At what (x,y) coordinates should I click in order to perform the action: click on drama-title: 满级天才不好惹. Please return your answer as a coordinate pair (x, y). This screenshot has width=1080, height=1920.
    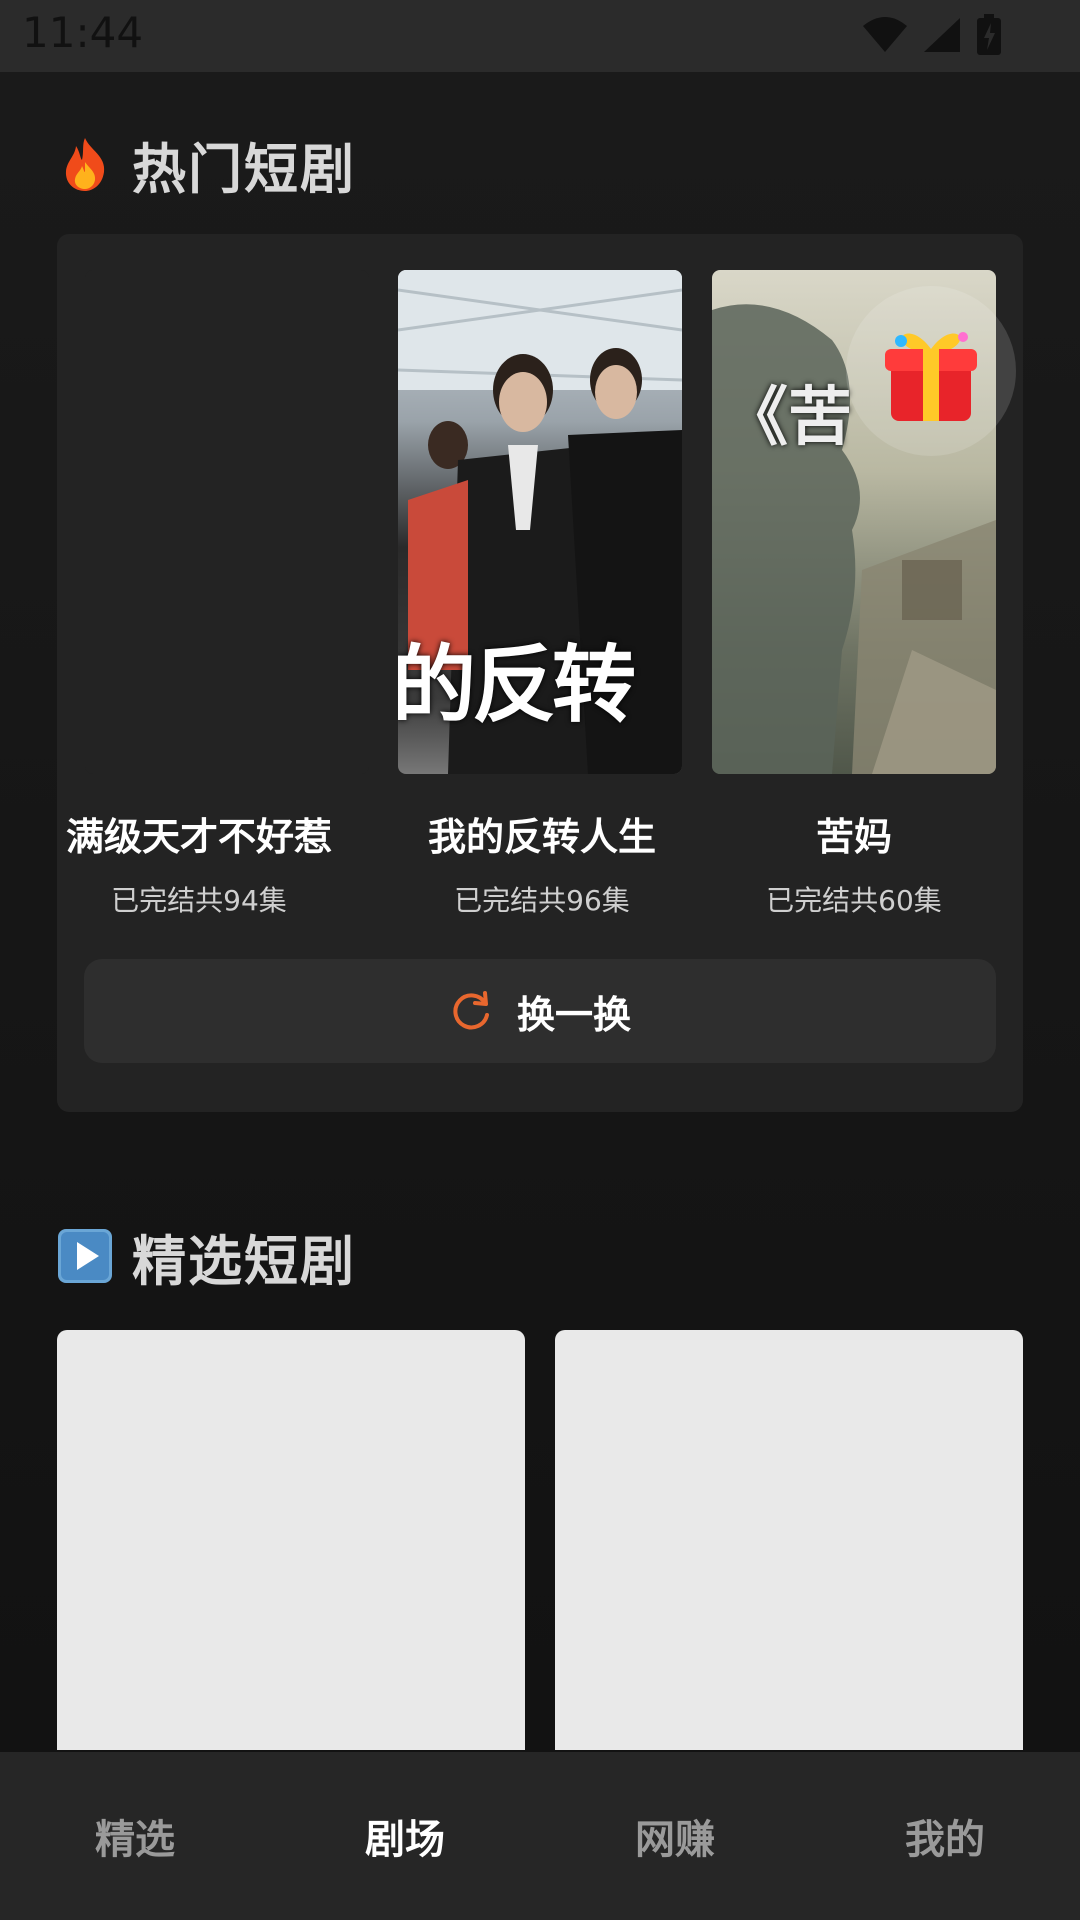
    Looking at the image, I should click on (198, 837).